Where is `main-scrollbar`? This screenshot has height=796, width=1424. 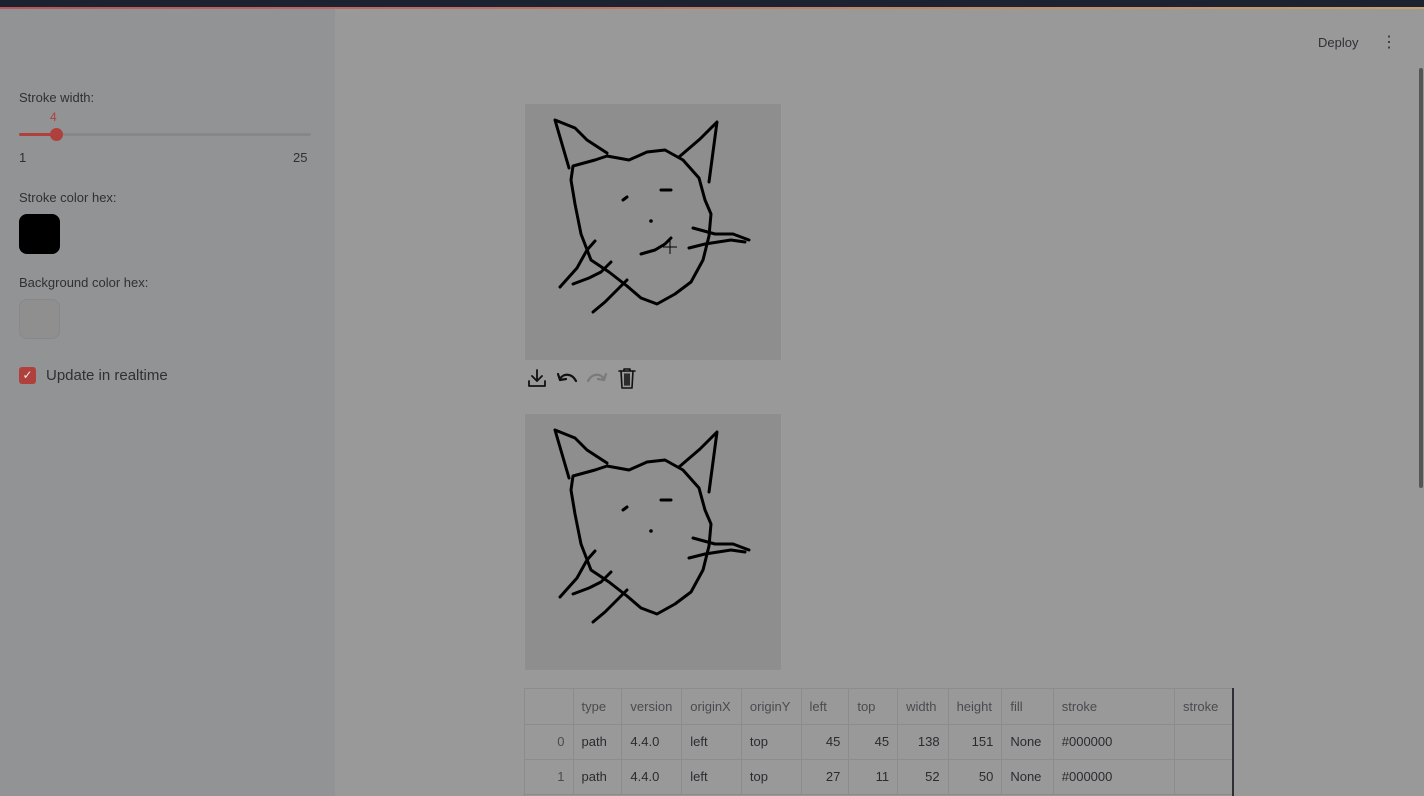 main-scrollbar is located at coordinates (1421, 278).